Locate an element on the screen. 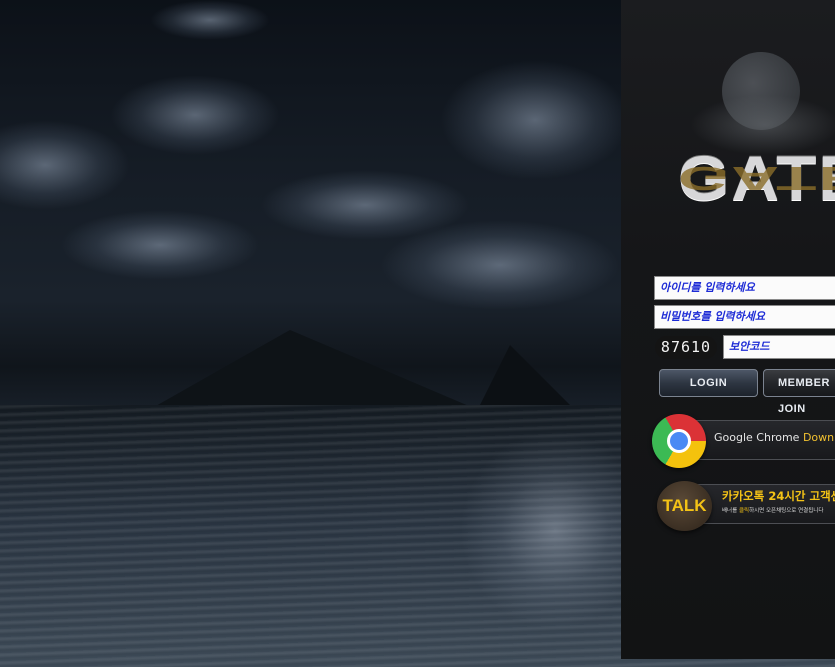 The width and height of the screenshot is (835, 667). kakao-support-subtitle: 배너를 클릭하시면 오픈채팅으로 연결됩니다 is located at coordinates (772, 510).